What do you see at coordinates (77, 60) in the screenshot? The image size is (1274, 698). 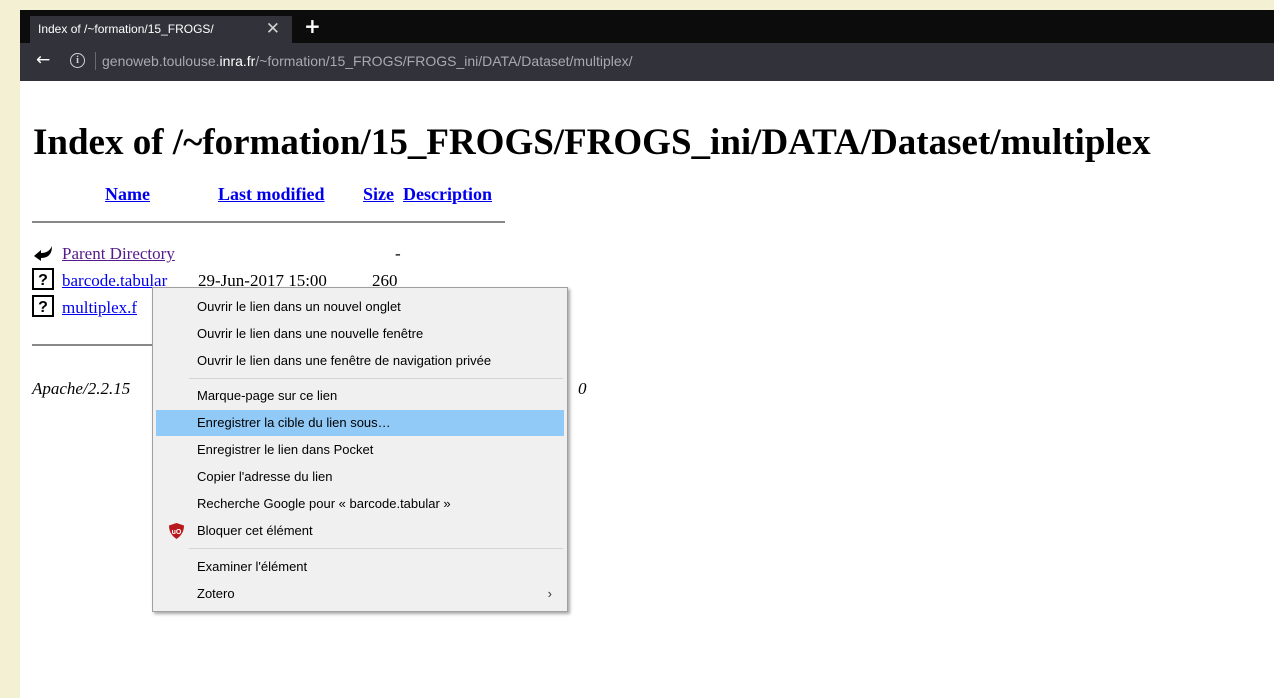 I see `site-info-icon: i` at bounding box center [77, 60].